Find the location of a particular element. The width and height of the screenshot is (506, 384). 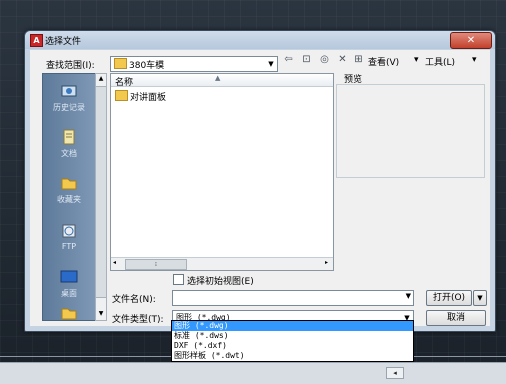

look-in-label: 查找范围(I): is located at coordinates (70, 66).